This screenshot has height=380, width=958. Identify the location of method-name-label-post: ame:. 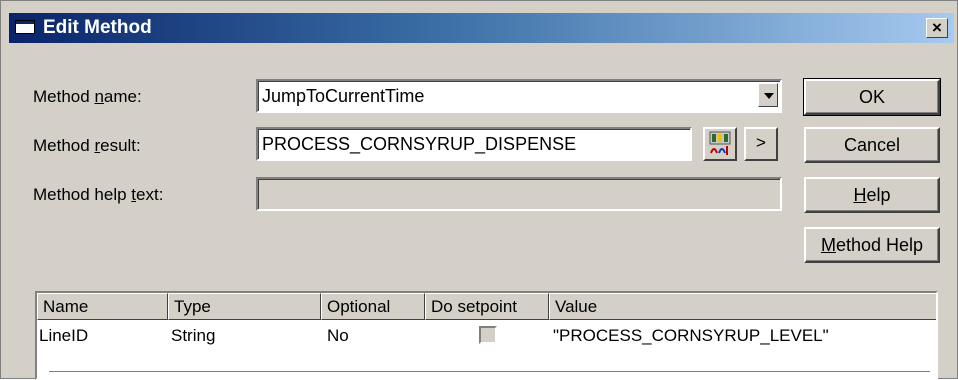
(122, 96).